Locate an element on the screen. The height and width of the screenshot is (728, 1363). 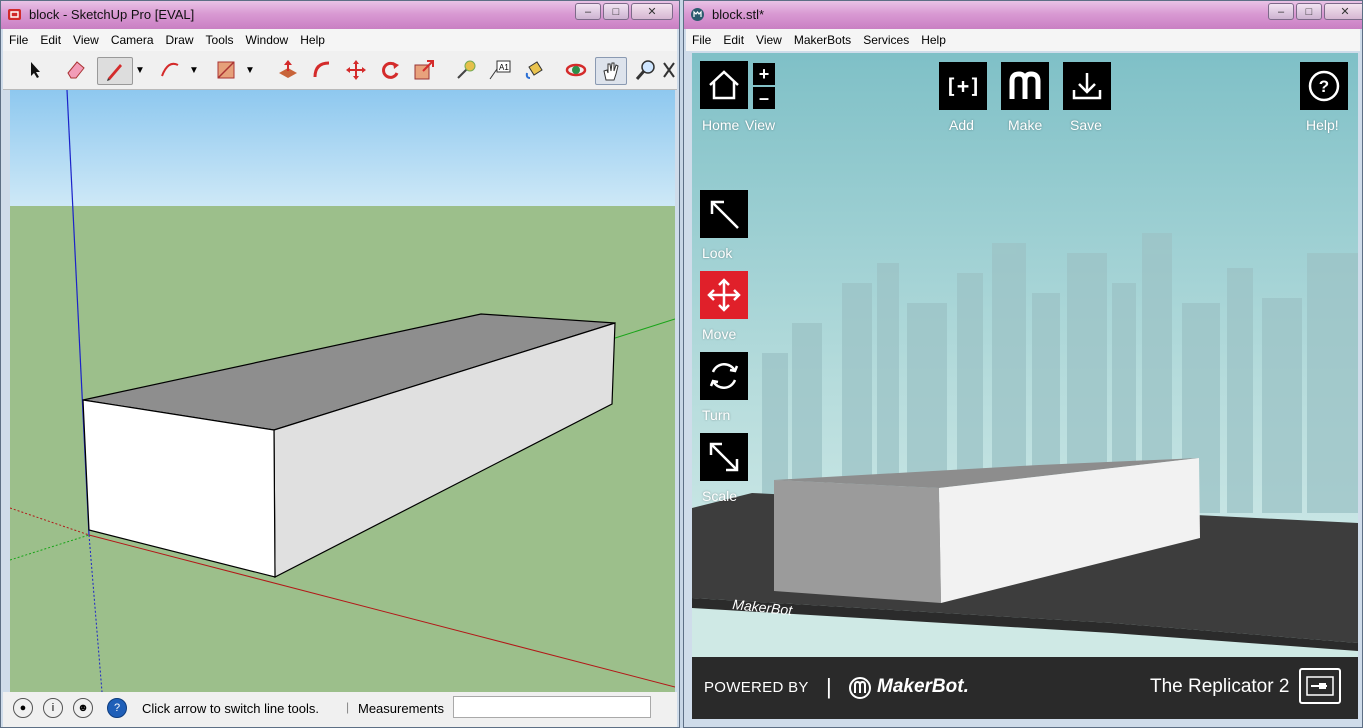
move-arrows-icon is located at coordinates (724, 295).